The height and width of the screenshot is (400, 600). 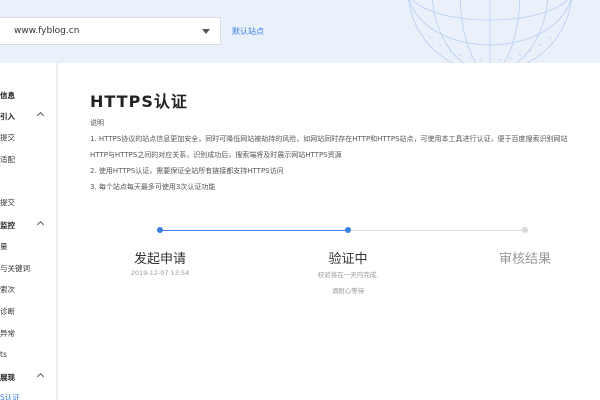 What do you see at coordinates (10, 396) in the screenshot?
I see `sidebar-item-label: S认证` at bounding box center [10, 396].